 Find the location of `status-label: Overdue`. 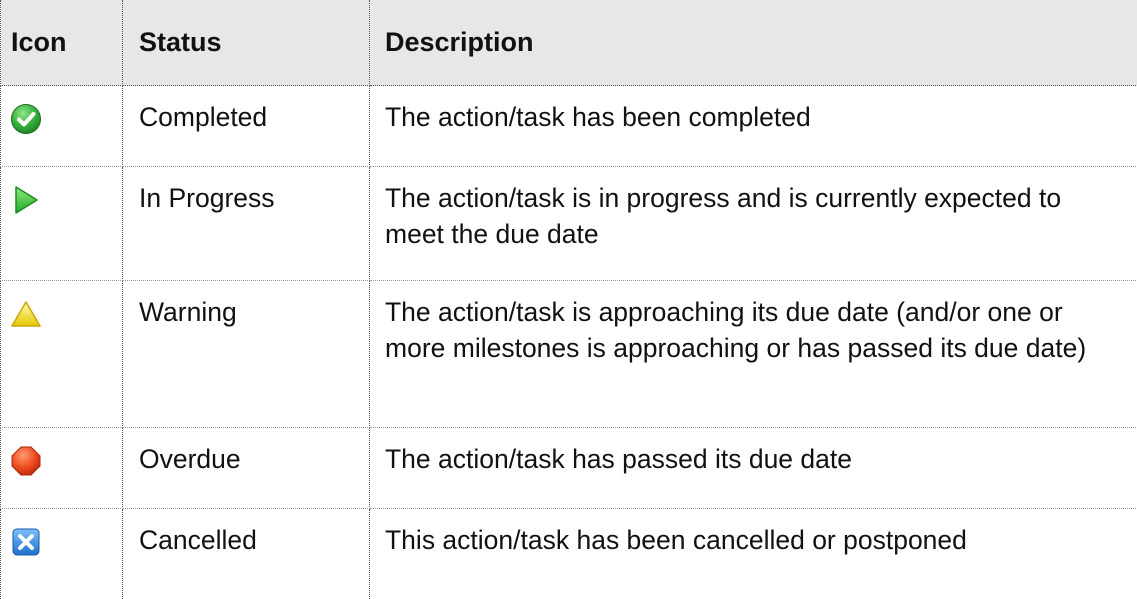

status-label: Overdue is located at coordinates (246, 468).